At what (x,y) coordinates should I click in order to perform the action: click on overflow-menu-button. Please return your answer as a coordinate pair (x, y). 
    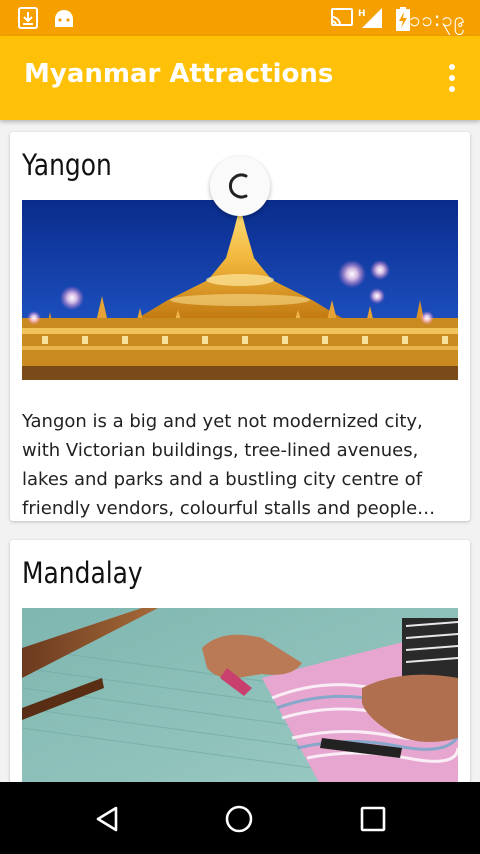
    Looking at the image, I should click on (452, 78).